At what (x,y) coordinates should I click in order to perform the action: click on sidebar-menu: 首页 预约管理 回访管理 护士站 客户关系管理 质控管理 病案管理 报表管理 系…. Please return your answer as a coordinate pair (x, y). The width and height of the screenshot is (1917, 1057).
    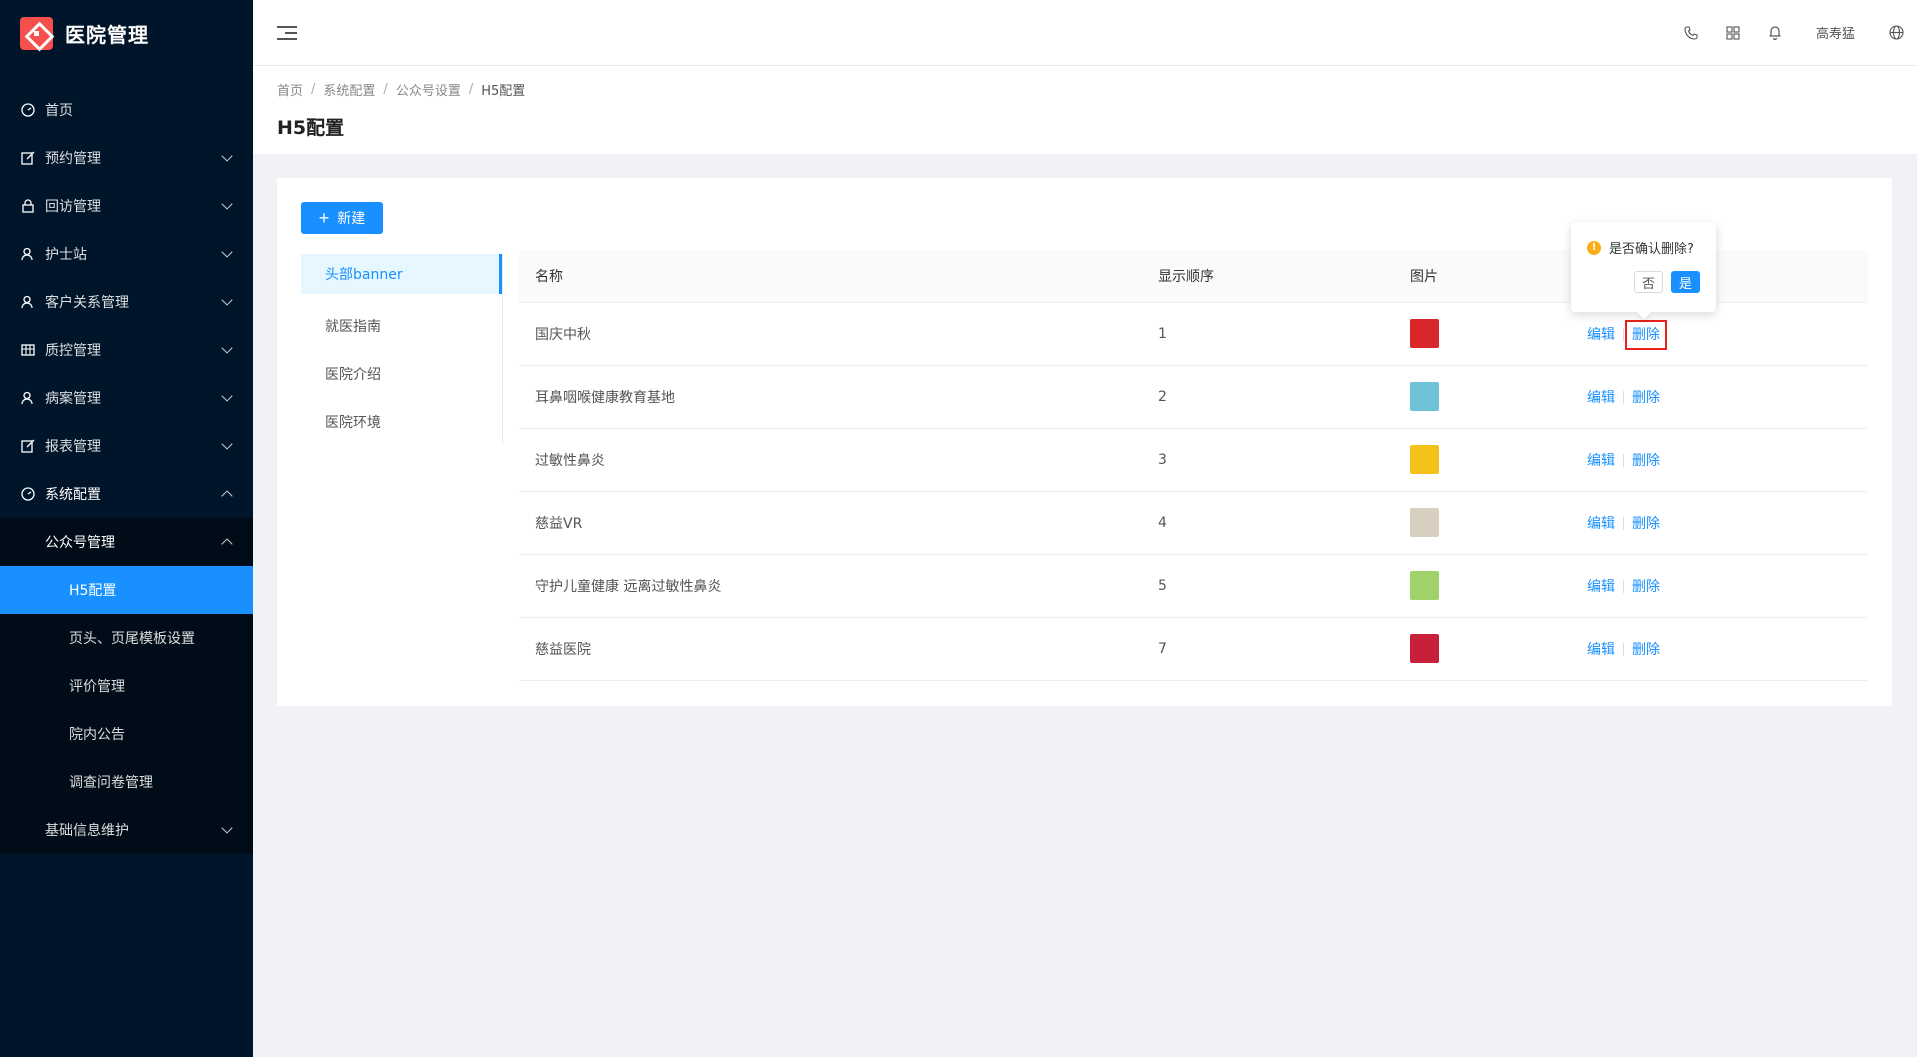
    Looking at the image, I should click on (126, 470).